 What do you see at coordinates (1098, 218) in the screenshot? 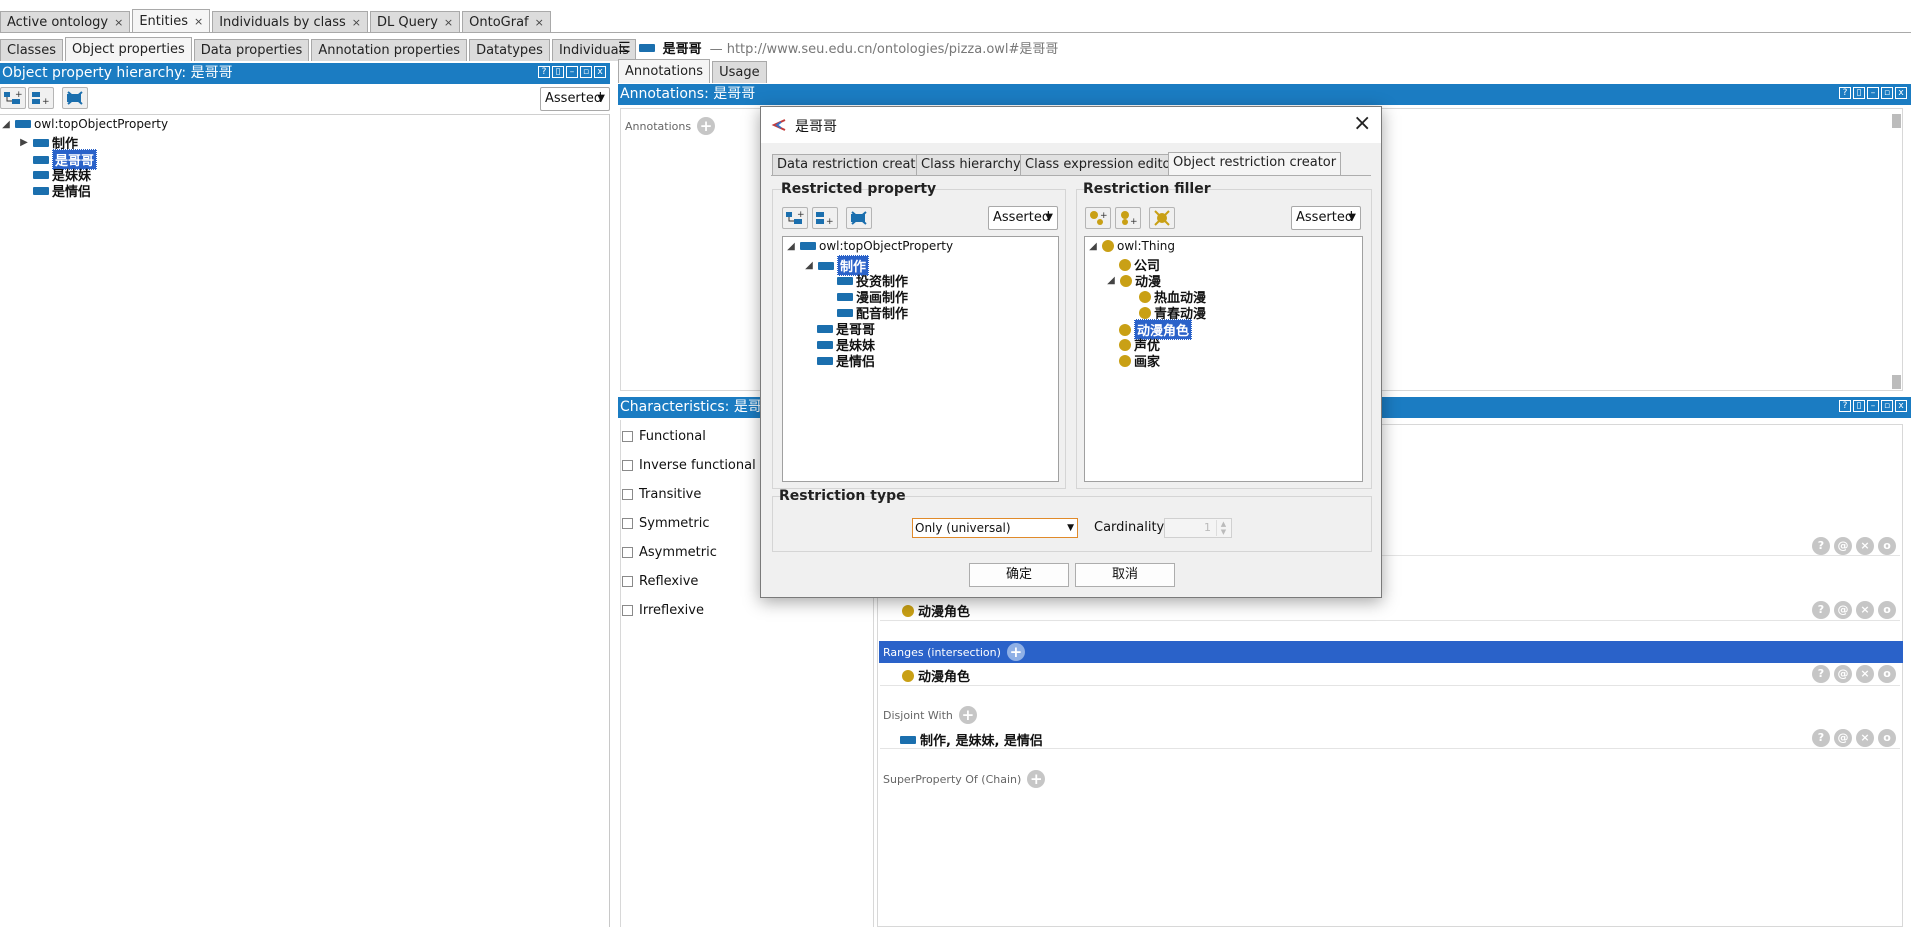
I see `add-subclass-button: +` at bounding box center [1098, 218].